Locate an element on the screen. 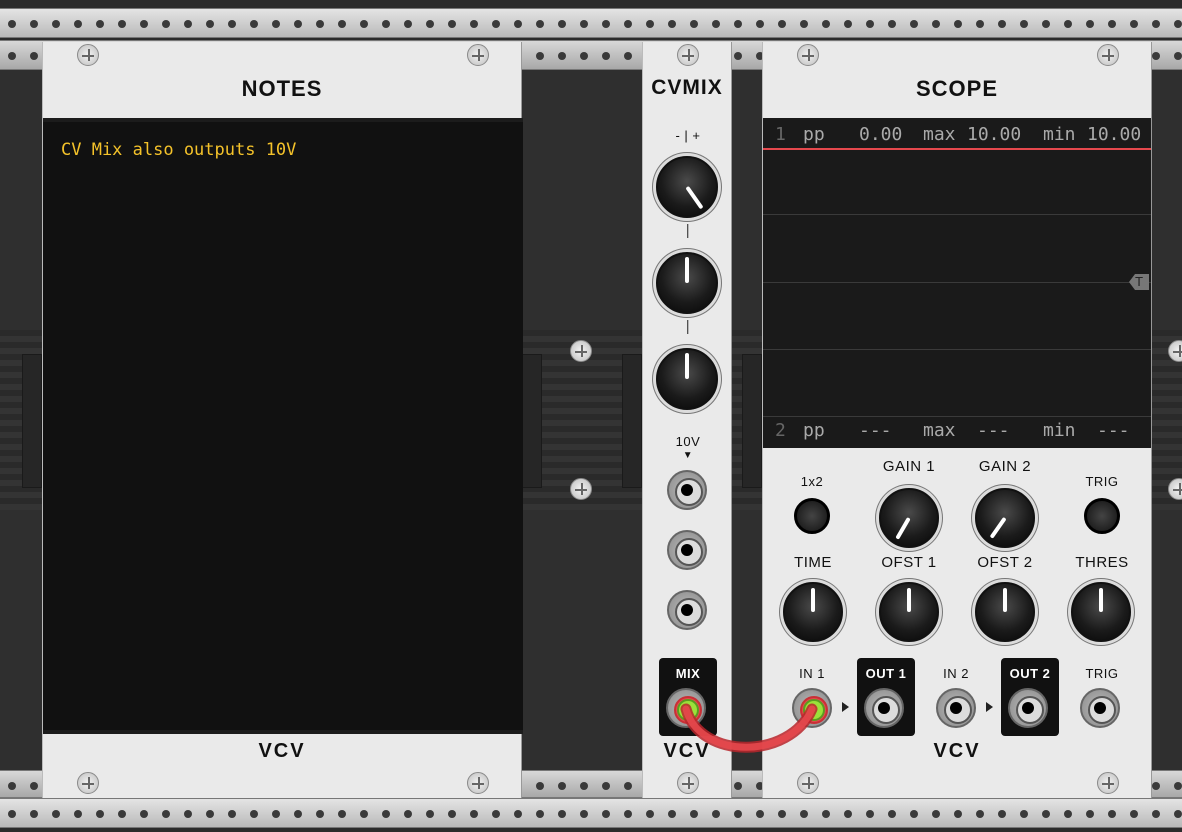 The image size is (1182, 832). channel2-pp-value: --- is located at coordinates (875, 430).